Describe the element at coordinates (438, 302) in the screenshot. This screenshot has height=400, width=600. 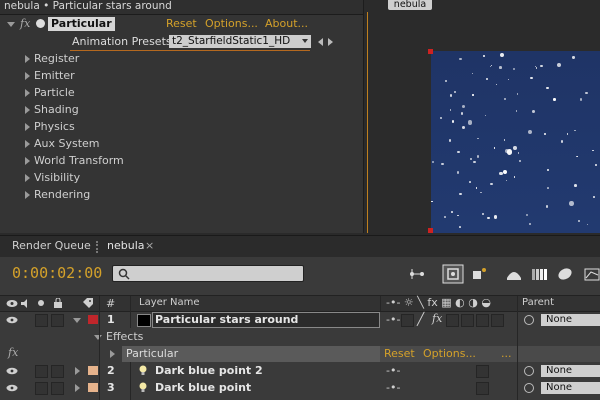
I see `switches-header-icon: -•- ☼ ╲ fx ▦ ◐ ◑ ◒` at that location.